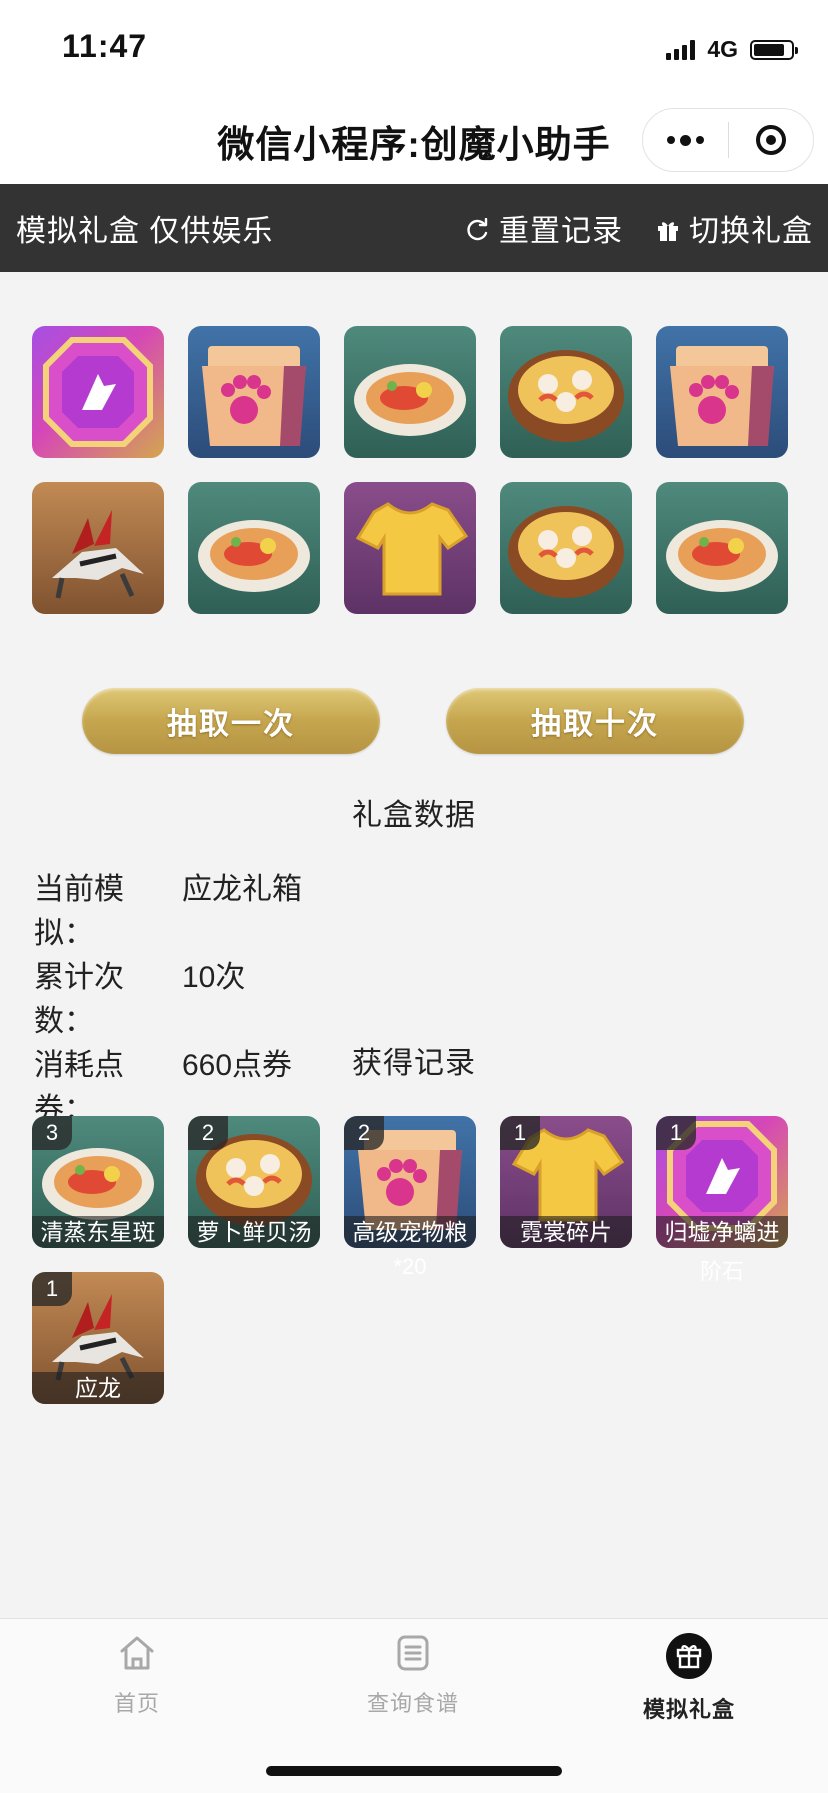 The image size is (828, 1793). Describe the element at coordinates (98, 1182) in the screenshot. I see `record-item: 3 清蒸东星斑` at that location.